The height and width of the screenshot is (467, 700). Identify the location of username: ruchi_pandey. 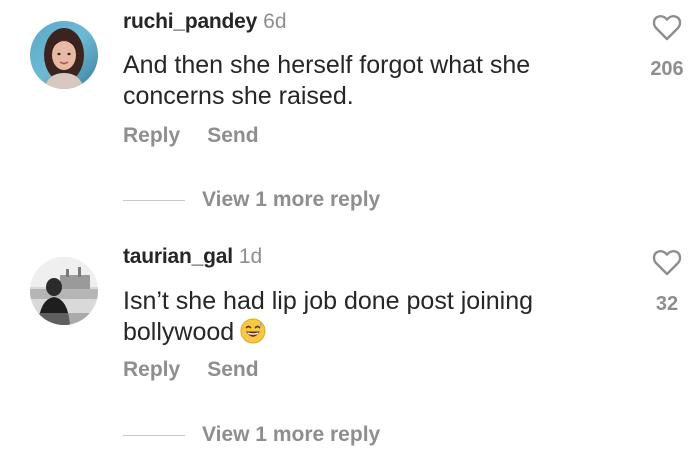
(190, 21).